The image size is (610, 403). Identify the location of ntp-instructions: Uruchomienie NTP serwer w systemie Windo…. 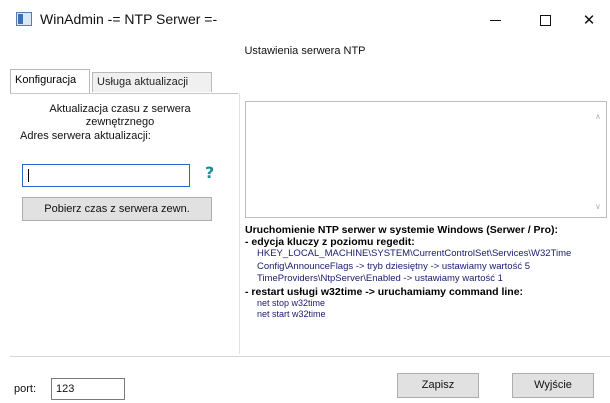
(426, 272).